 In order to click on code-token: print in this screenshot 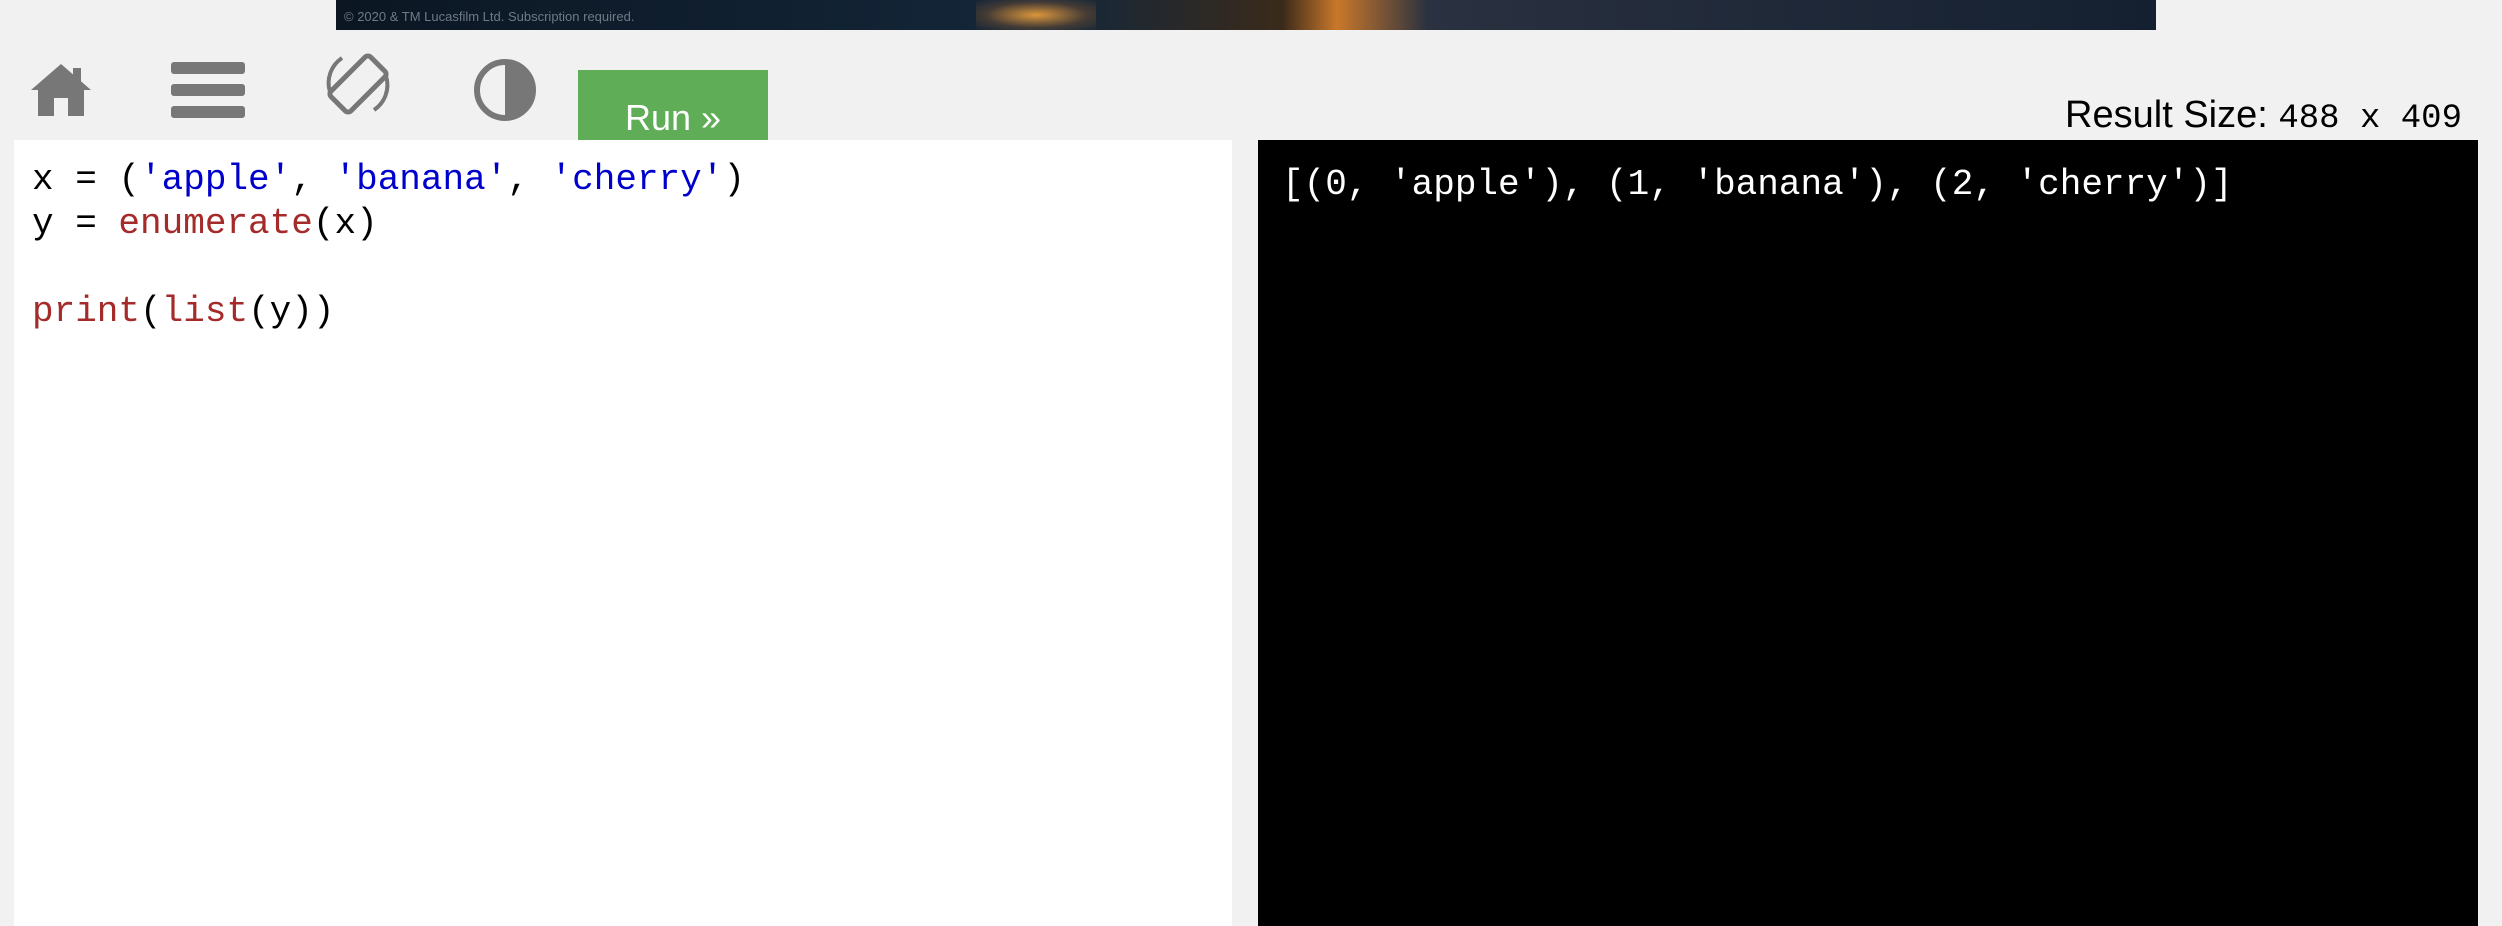, I will do `click(86, 311)`.